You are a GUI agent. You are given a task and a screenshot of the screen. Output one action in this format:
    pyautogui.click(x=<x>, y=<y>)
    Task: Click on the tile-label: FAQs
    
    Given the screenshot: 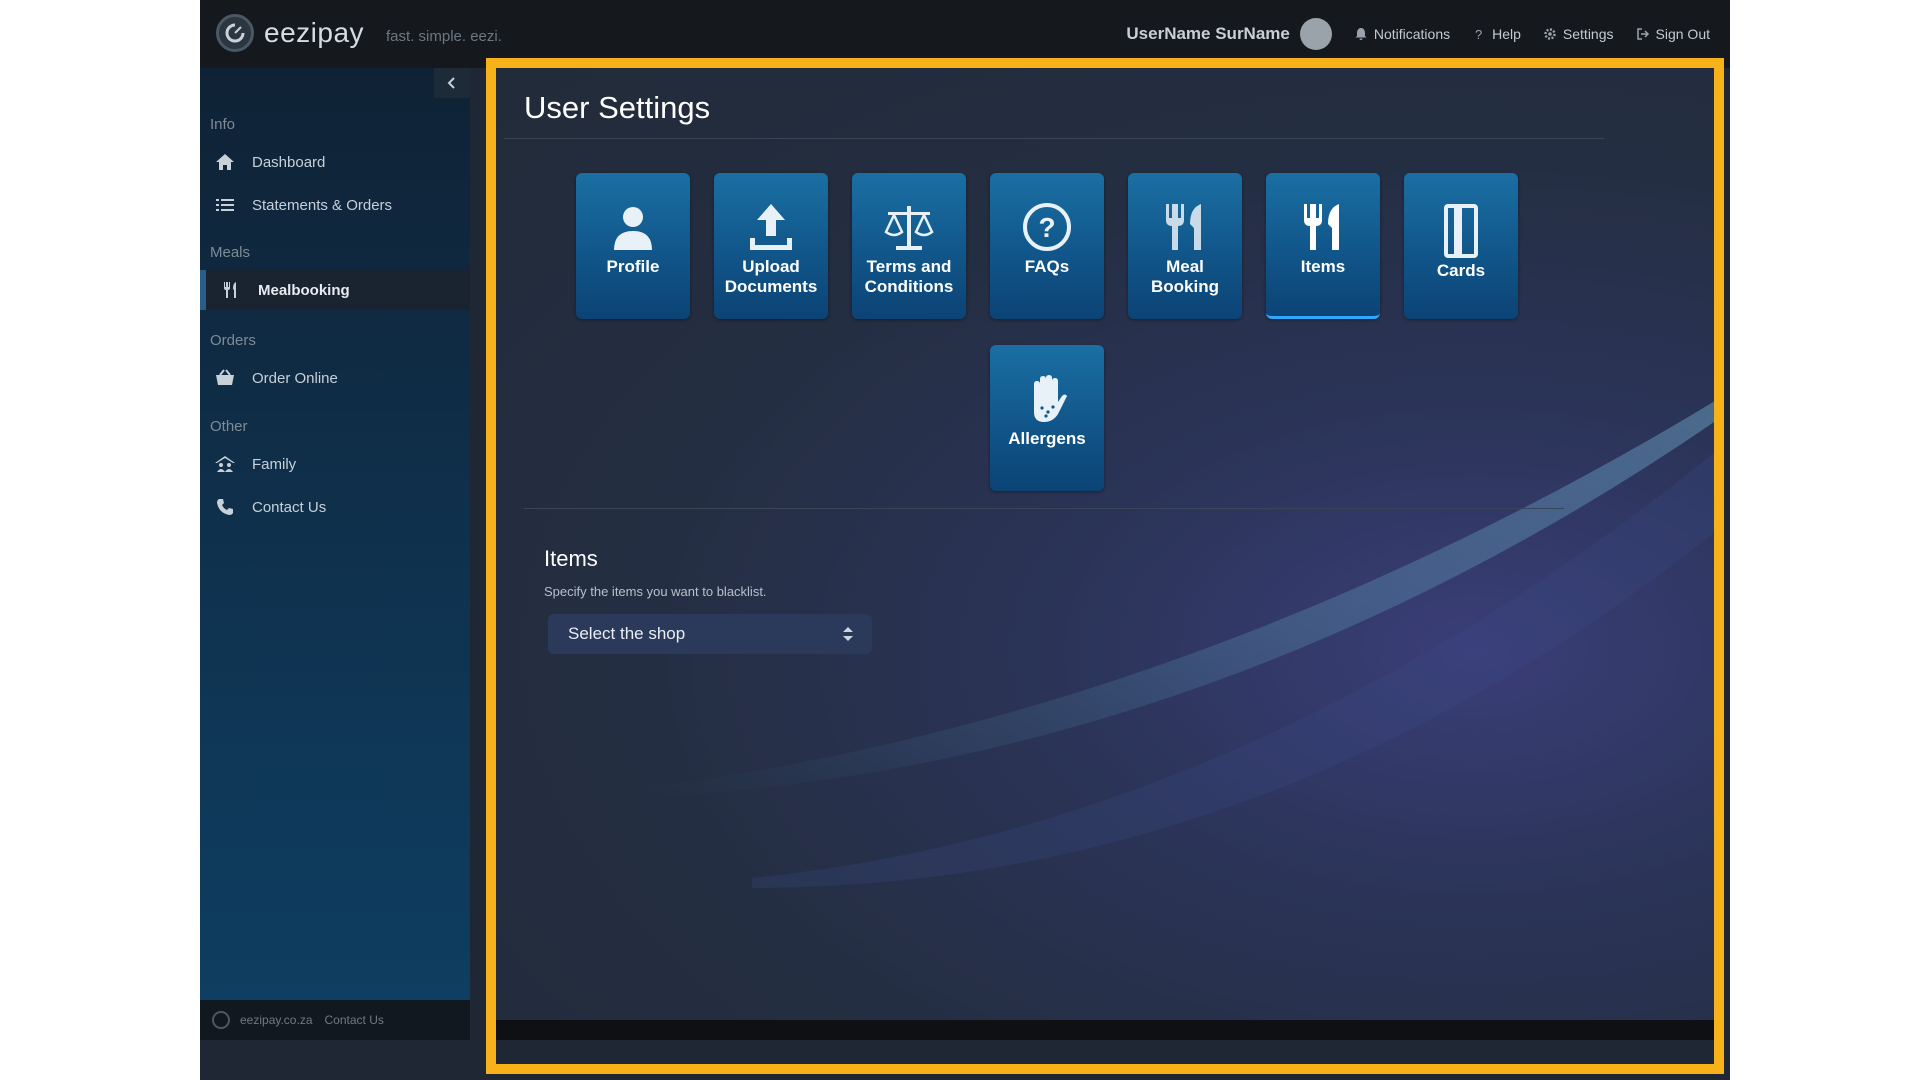 What is the action you would take?
    pyautogui.click(x=1047, y=266)
    